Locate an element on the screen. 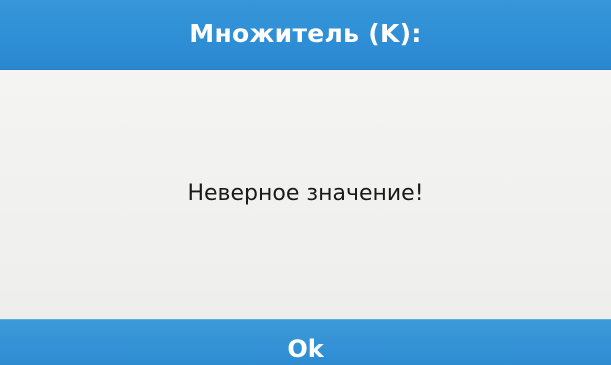 This screenshot has width=611, height=365. ok-button: Ok is located at coordinates (305, 342).